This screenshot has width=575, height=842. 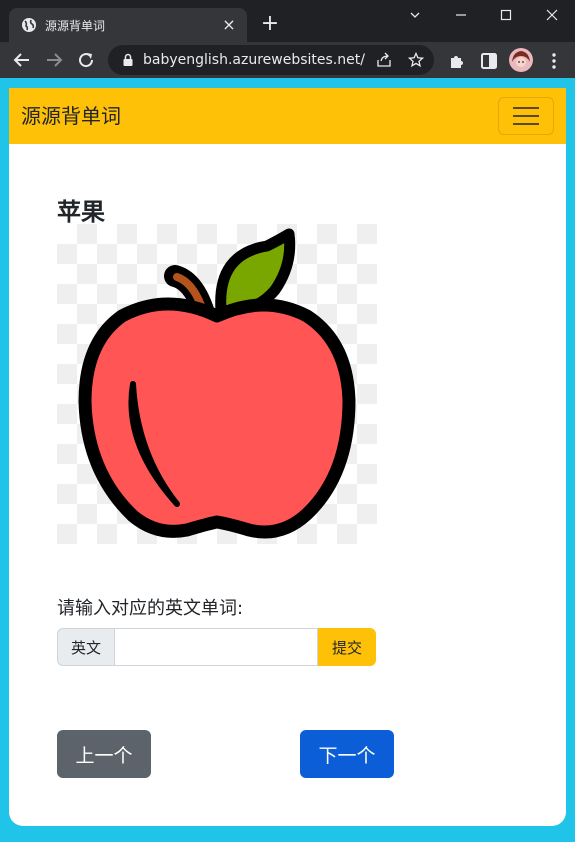 I want to click on browser-titlebar: 源源背单词 × +, so click(x=287, y=21).